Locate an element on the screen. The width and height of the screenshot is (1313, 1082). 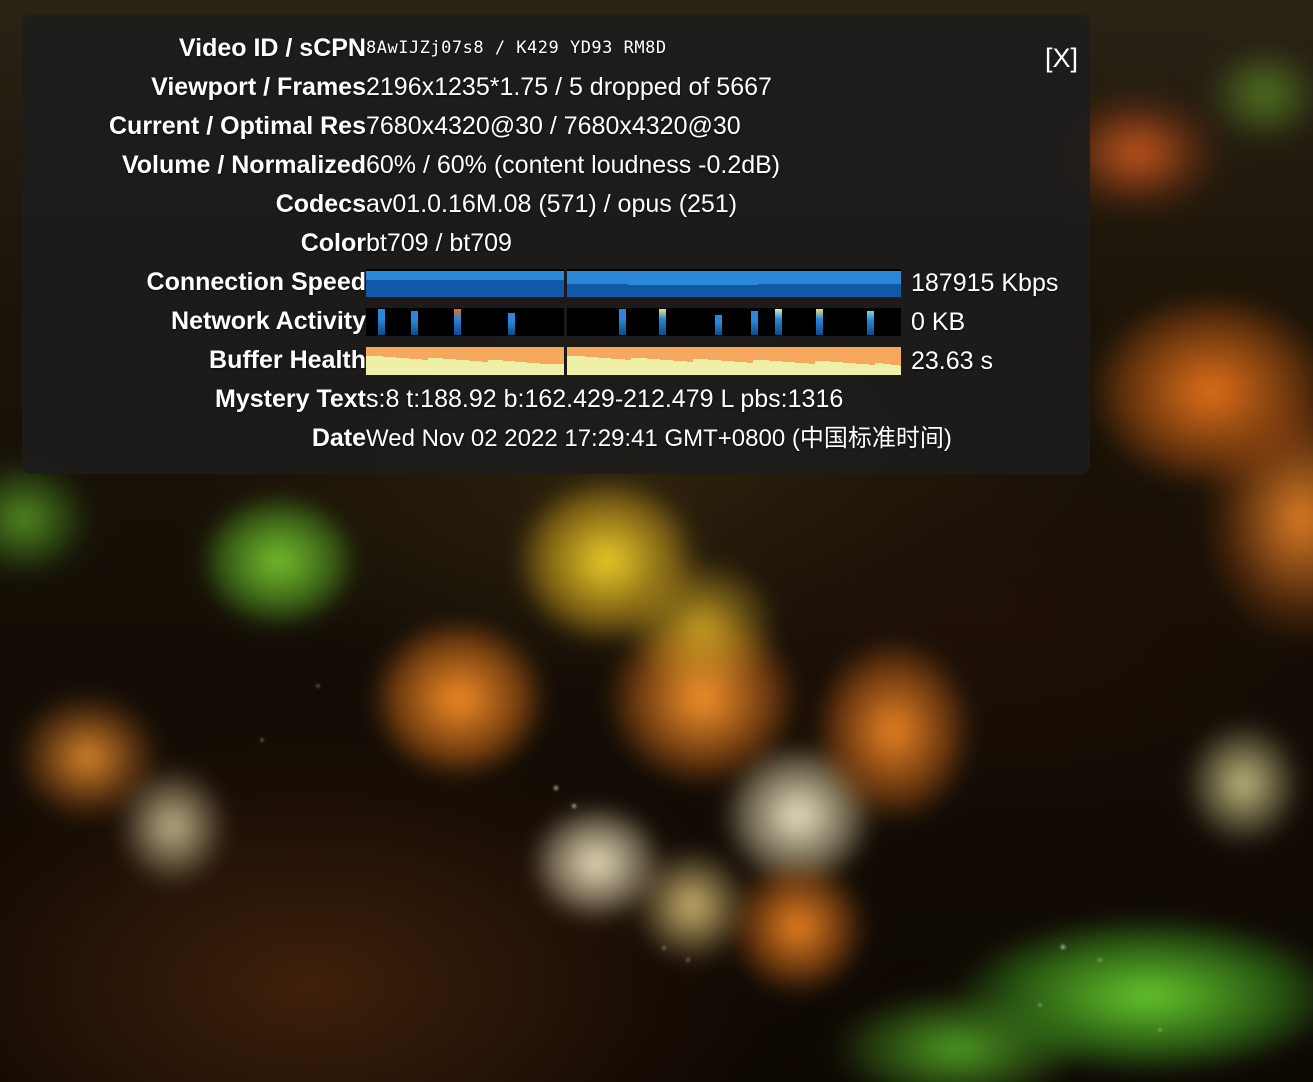
stats-label-volume: Volume / Normalized is located at coordinates (243, 165).